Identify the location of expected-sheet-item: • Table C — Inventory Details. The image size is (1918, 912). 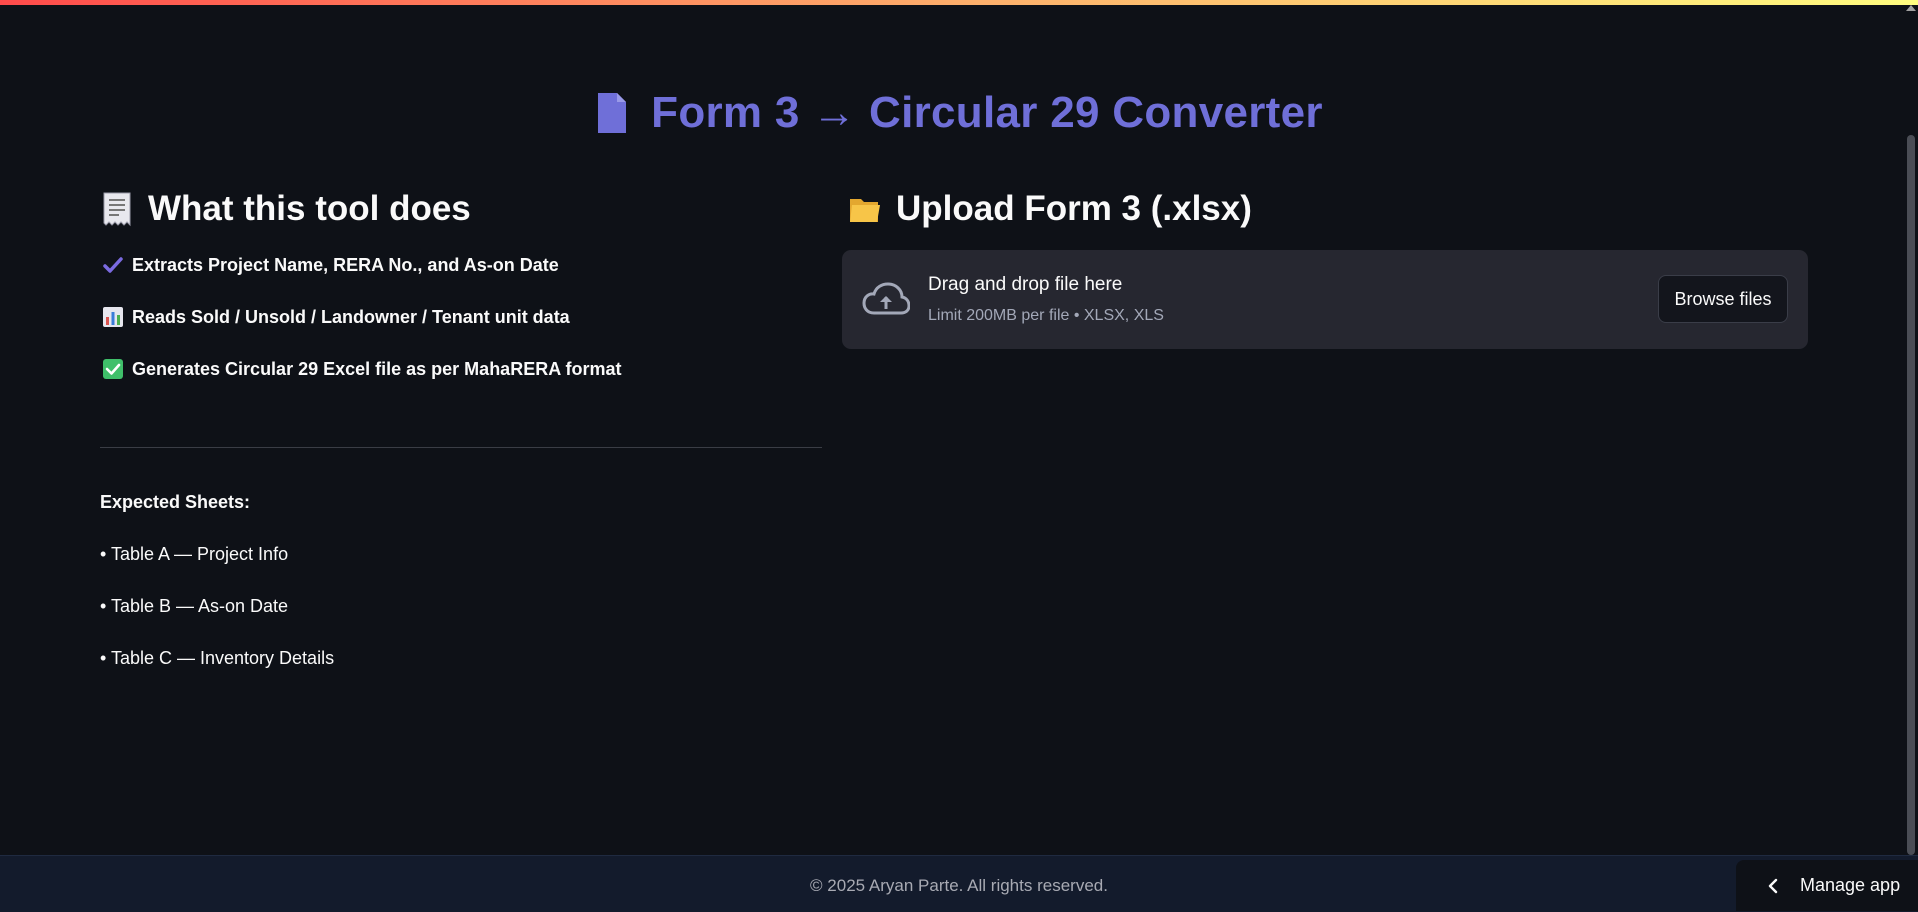
(217, 658).